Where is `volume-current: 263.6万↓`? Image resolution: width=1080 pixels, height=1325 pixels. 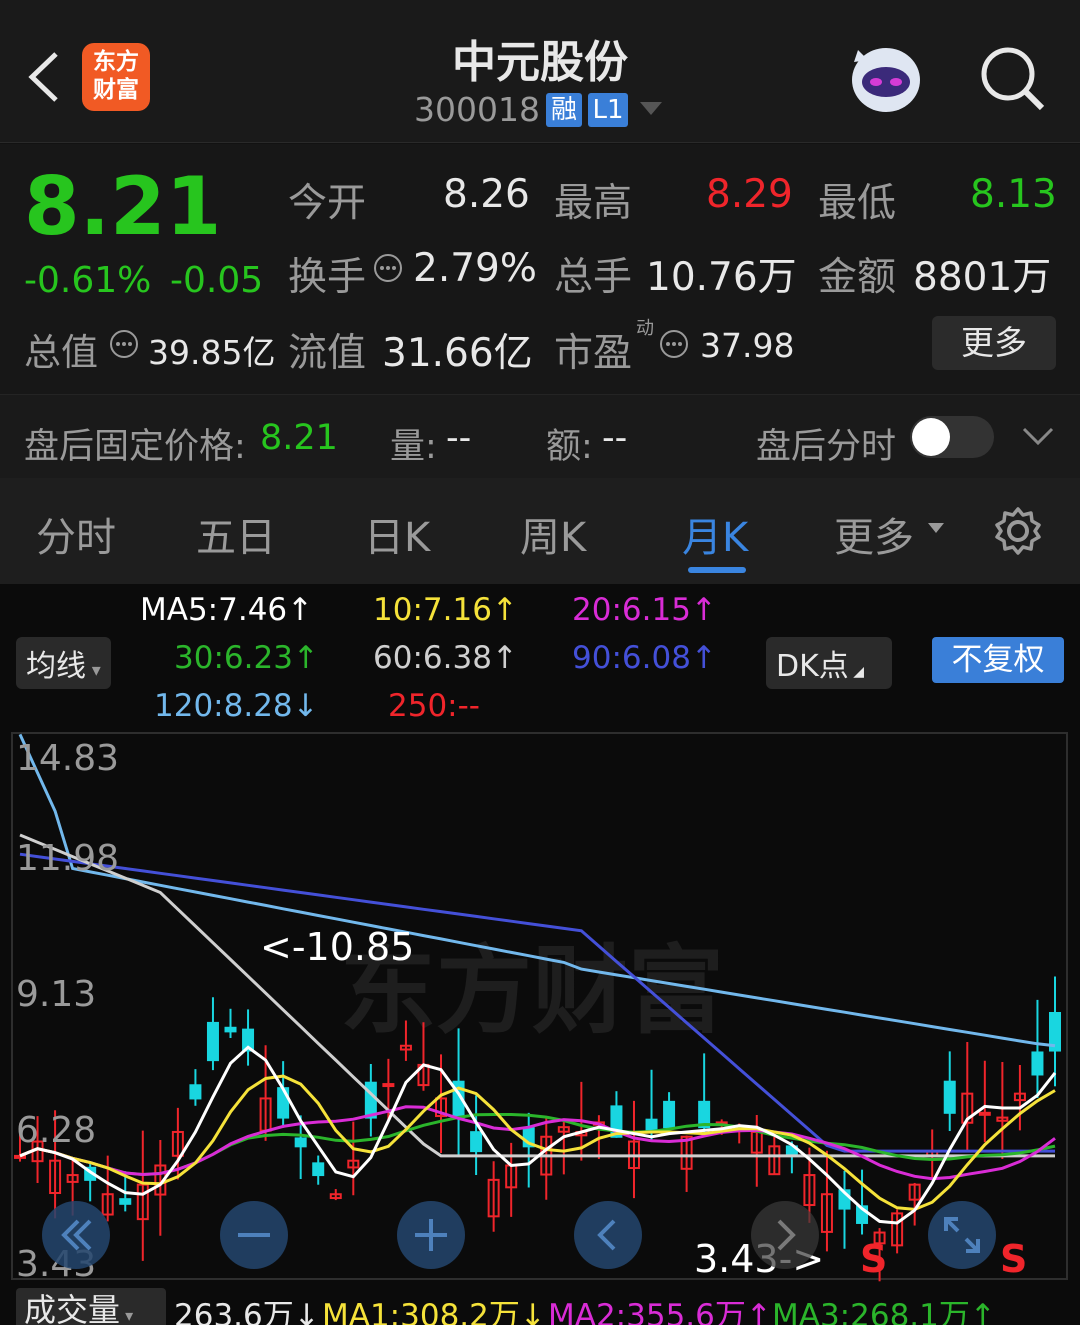
volume-current: 263.6万↓ is located at coordinates (247, 1311).